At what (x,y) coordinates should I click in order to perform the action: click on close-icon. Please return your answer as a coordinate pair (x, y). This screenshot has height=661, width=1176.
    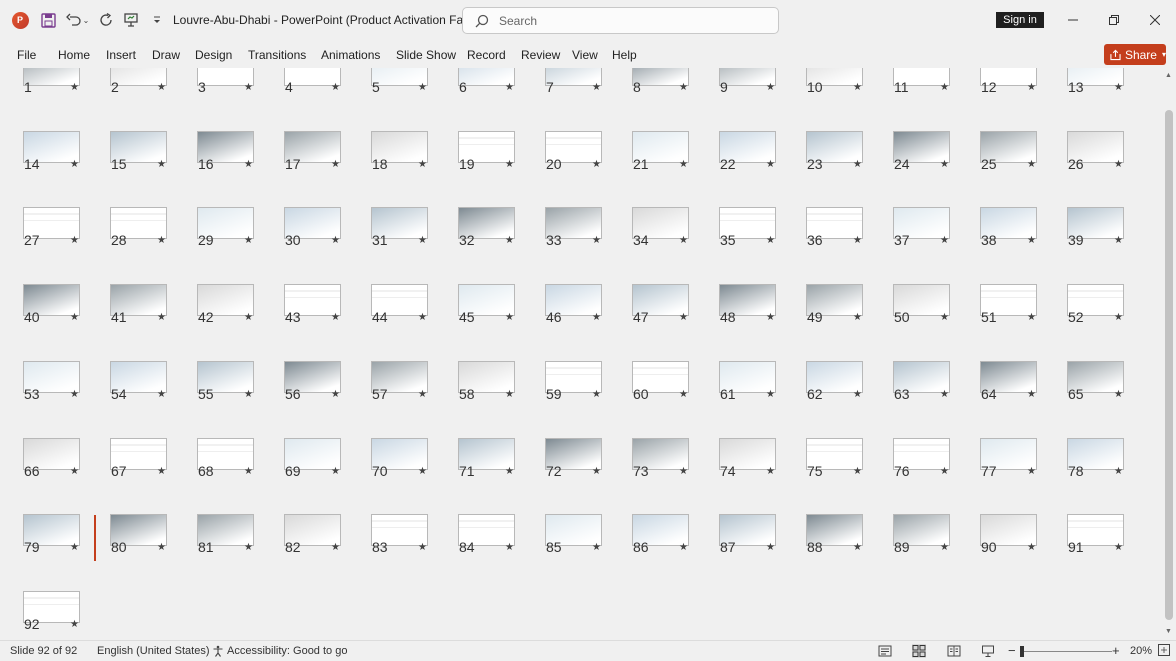
    Looking at the image, I should click on (1155, 20).